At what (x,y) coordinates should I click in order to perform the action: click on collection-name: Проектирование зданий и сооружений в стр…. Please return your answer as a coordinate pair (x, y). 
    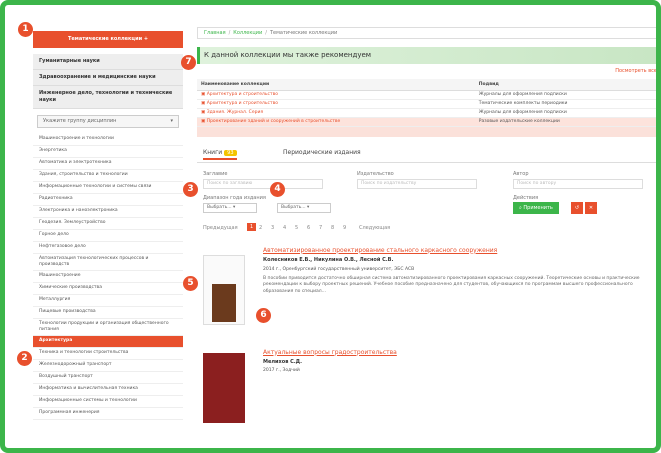
    Looking at the image, I should click on (273, 121).